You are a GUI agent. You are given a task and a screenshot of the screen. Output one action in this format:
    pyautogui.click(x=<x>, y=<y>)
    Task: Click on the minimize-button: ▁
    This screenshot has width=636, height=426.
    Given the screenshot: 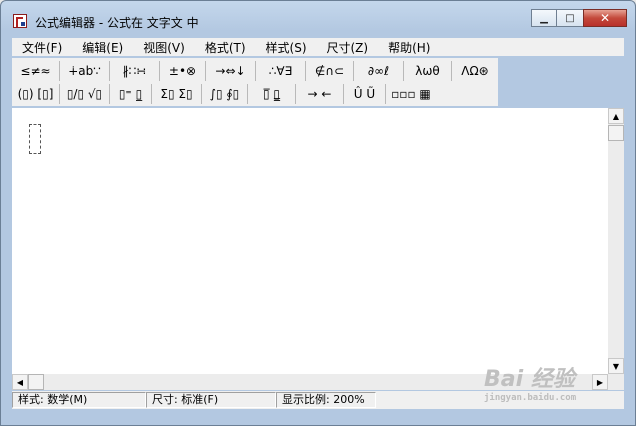 What is the action you would take?
    pyautogui.click(x=544, y=18)
    